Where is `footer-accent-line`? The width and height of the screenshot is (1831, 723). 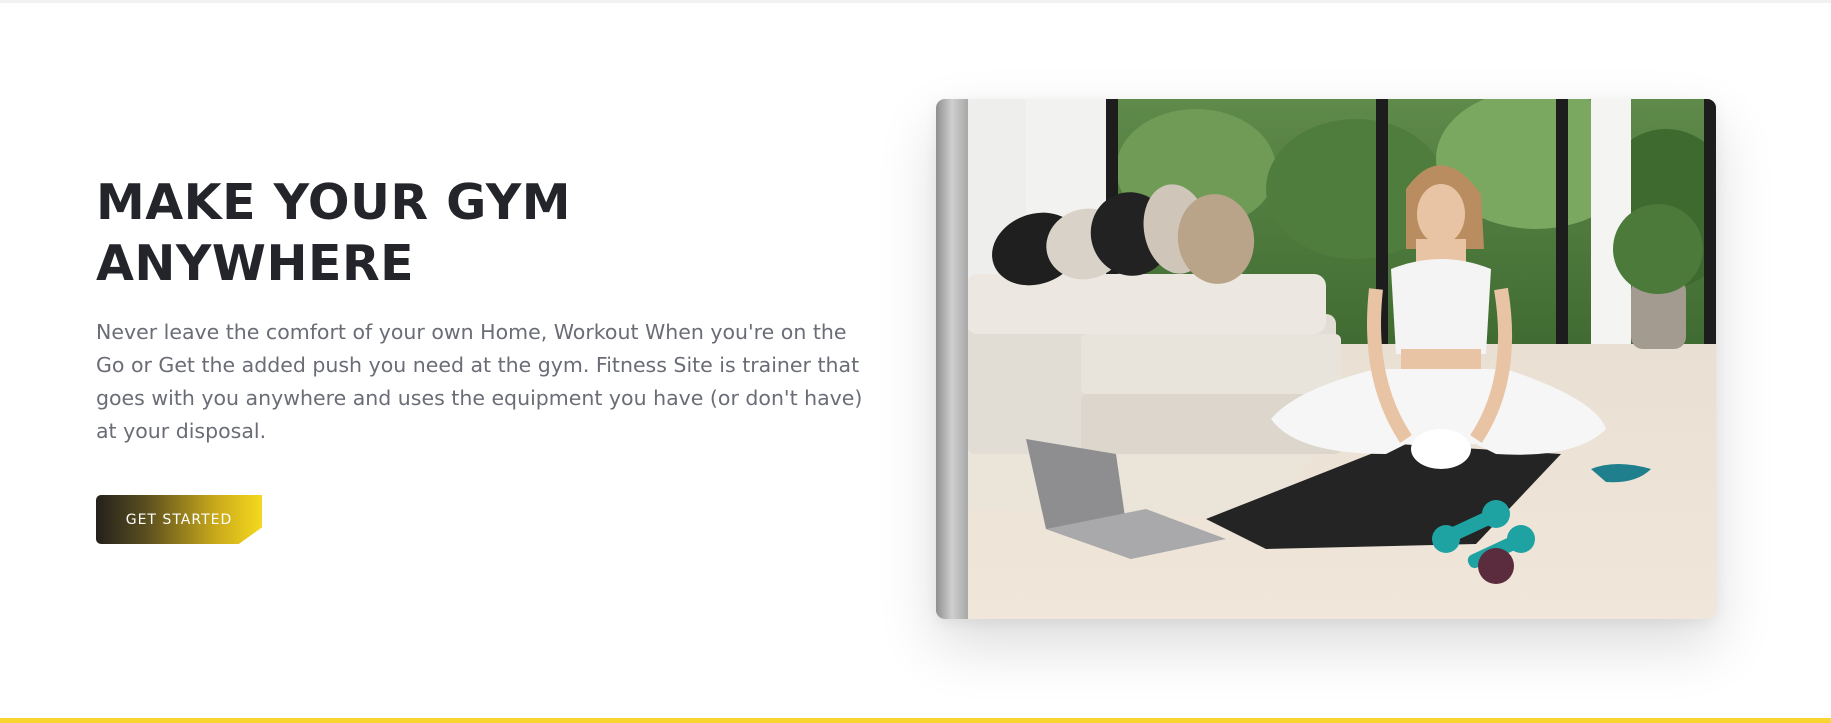
footer-accent-line is located at coordinates (915, 720).